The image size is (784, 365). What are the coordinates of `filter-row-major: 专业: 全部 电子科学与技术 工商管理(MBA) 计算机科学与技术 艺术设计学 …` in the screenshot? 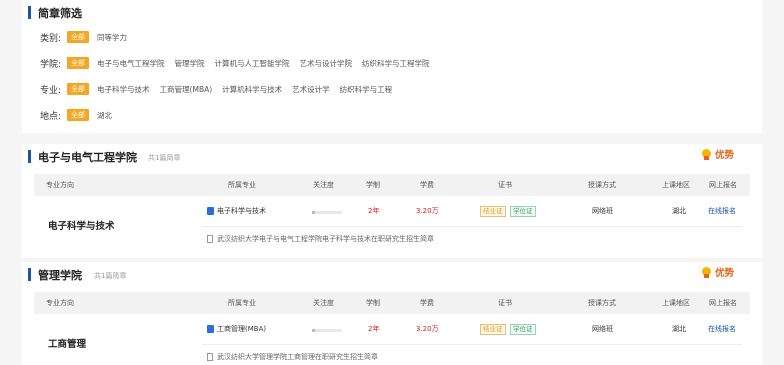 It's located at (221, 89).